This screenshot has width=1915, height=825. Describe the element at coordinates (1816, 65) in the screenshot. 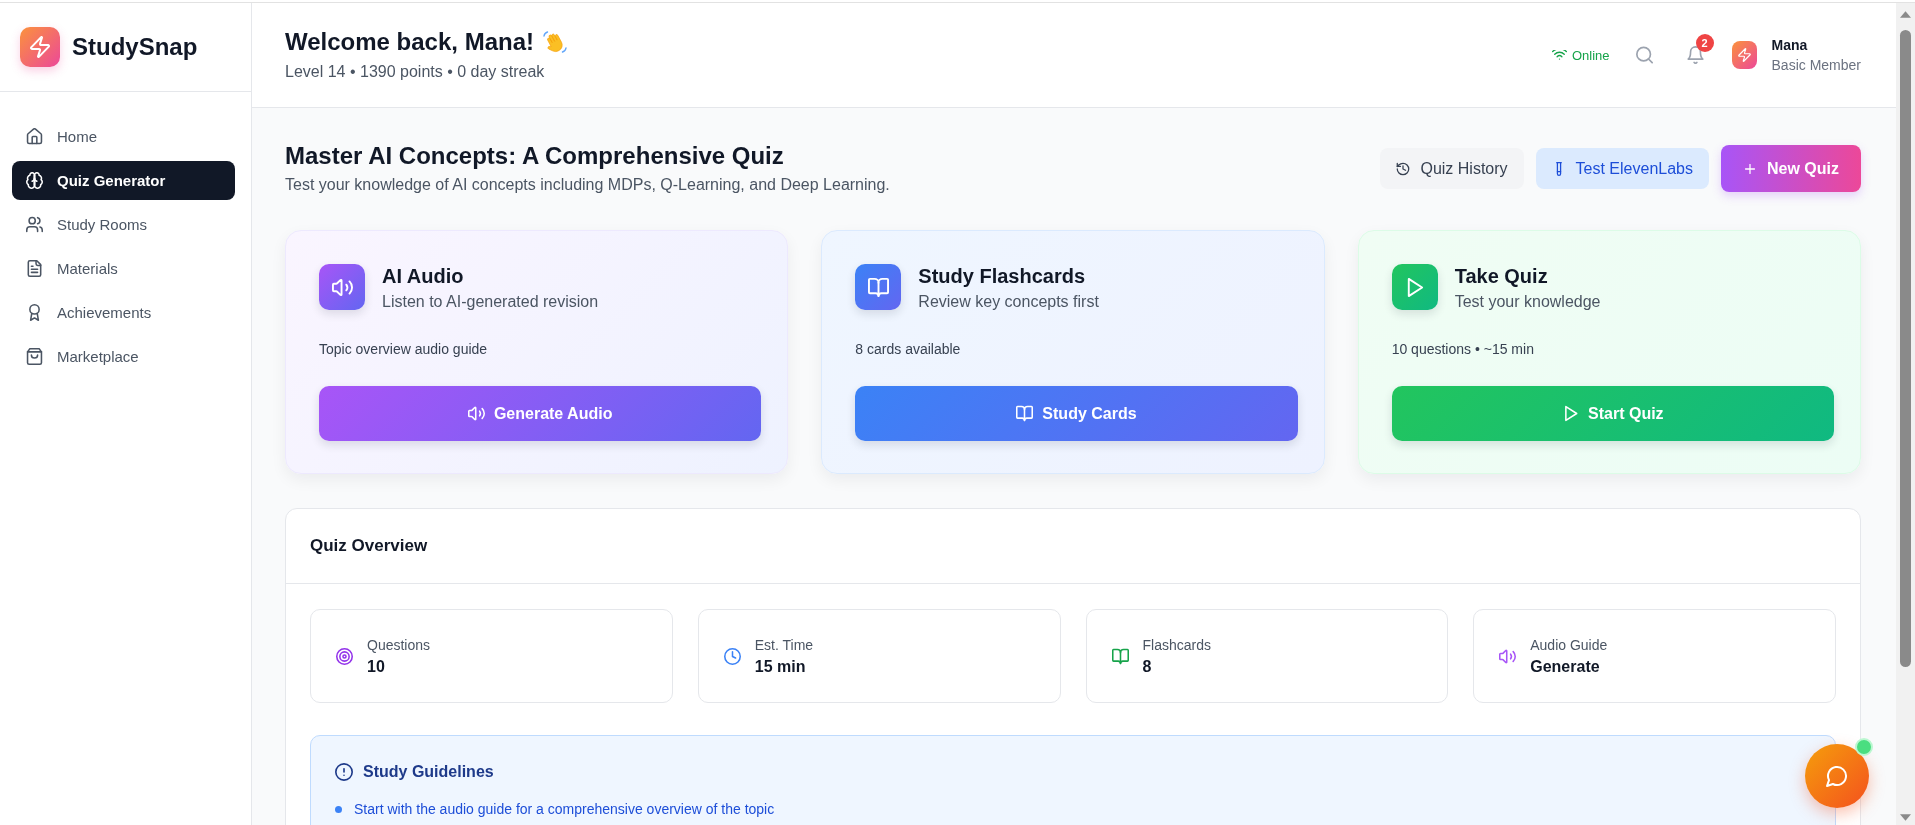

I see `membership-label: Basic Member` at that location.